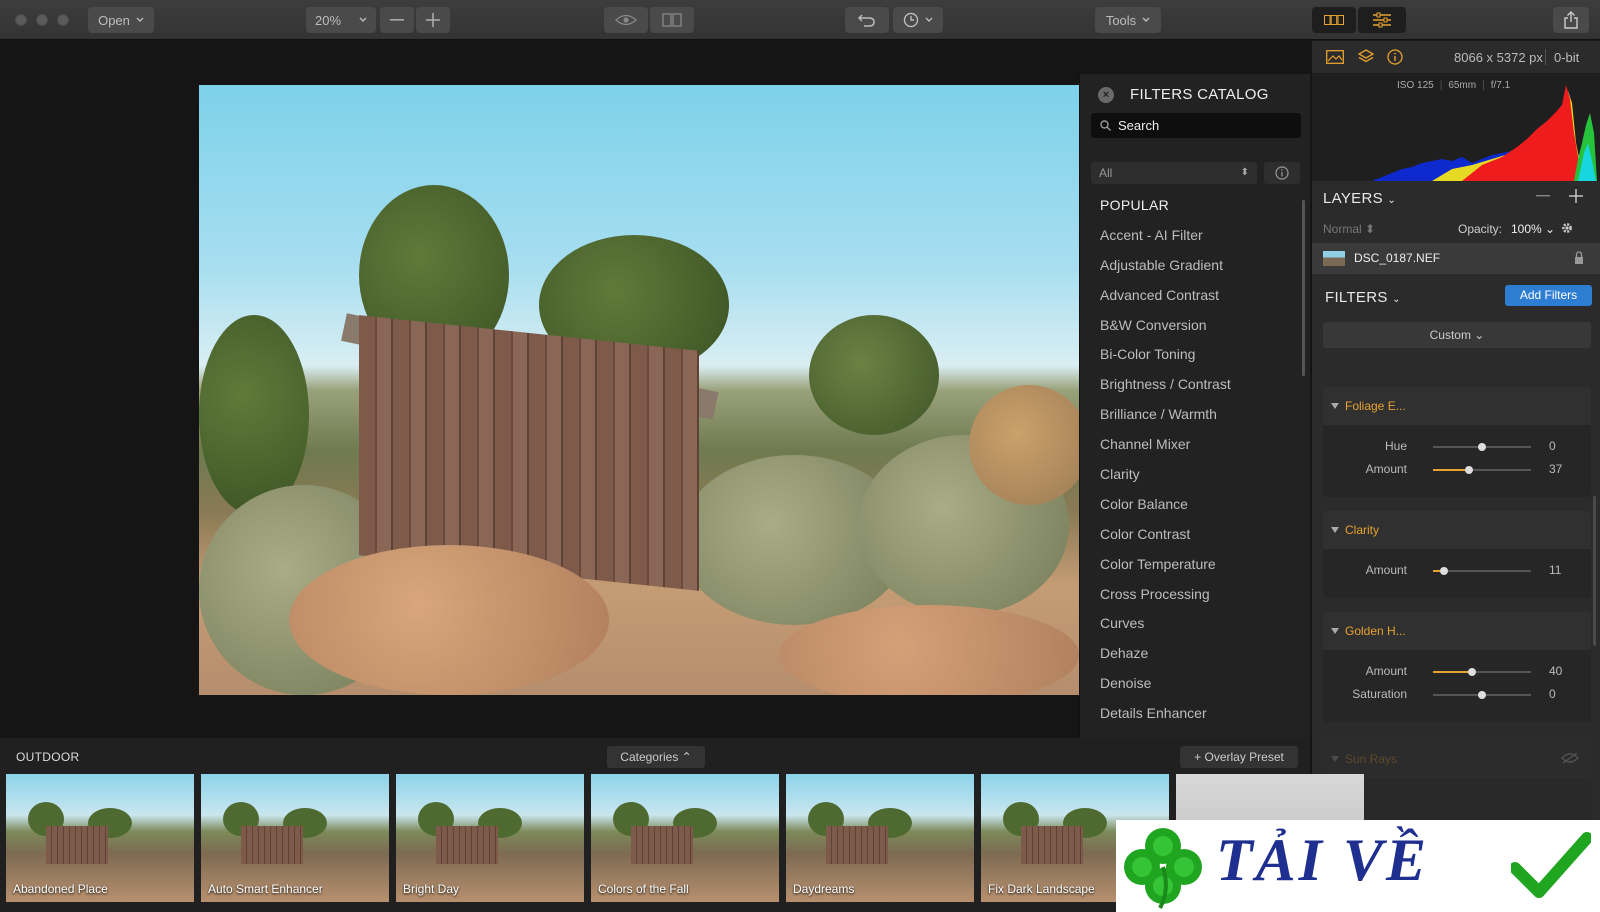 The height and width of the screenshot is (912, 1600). What do you see at coordinates (21, 20) in the screenshot?
I see `close-dot-icon` at bounding box center [21, 20].